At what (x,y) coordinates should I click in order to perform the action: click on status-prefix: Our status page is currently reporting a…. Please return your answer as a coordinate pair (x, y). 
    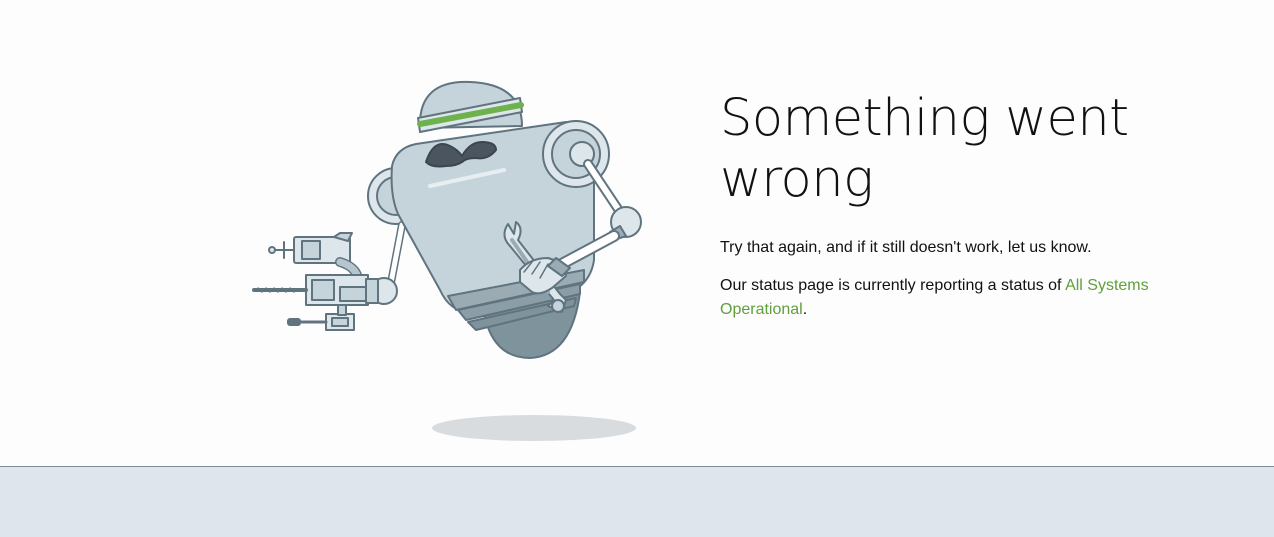
    Looking at the image, I should click on (893, 286).